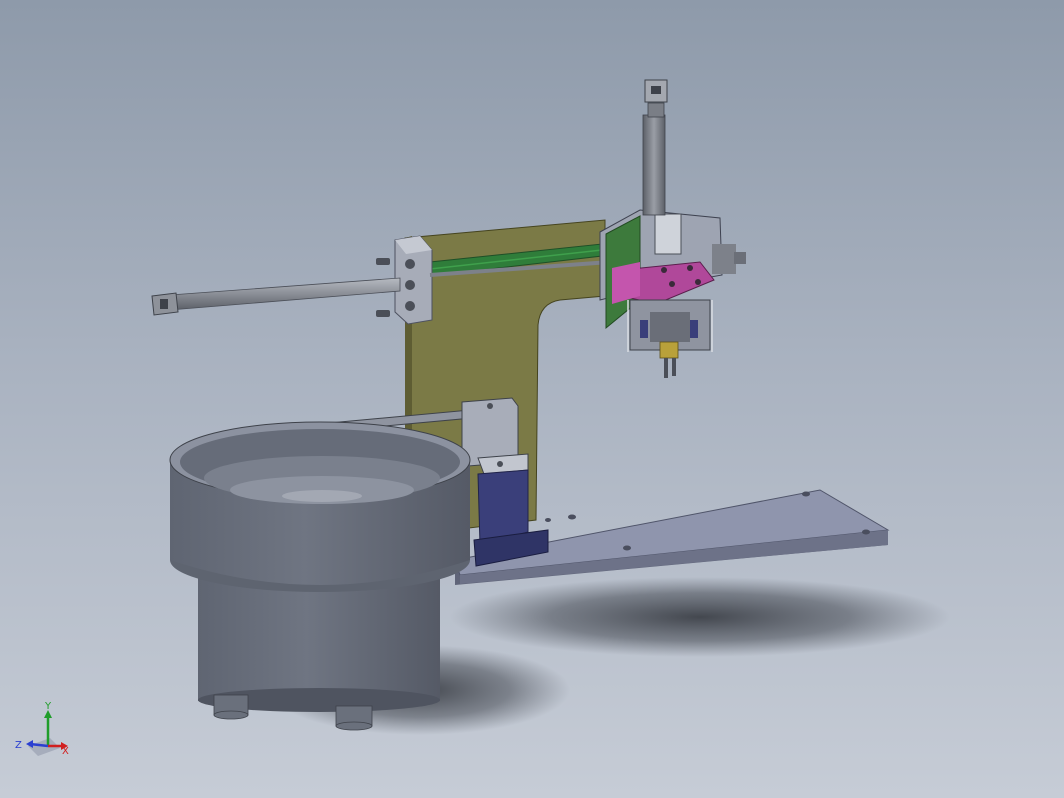  I want to click on vertical-cylinder, so click(655, 147).